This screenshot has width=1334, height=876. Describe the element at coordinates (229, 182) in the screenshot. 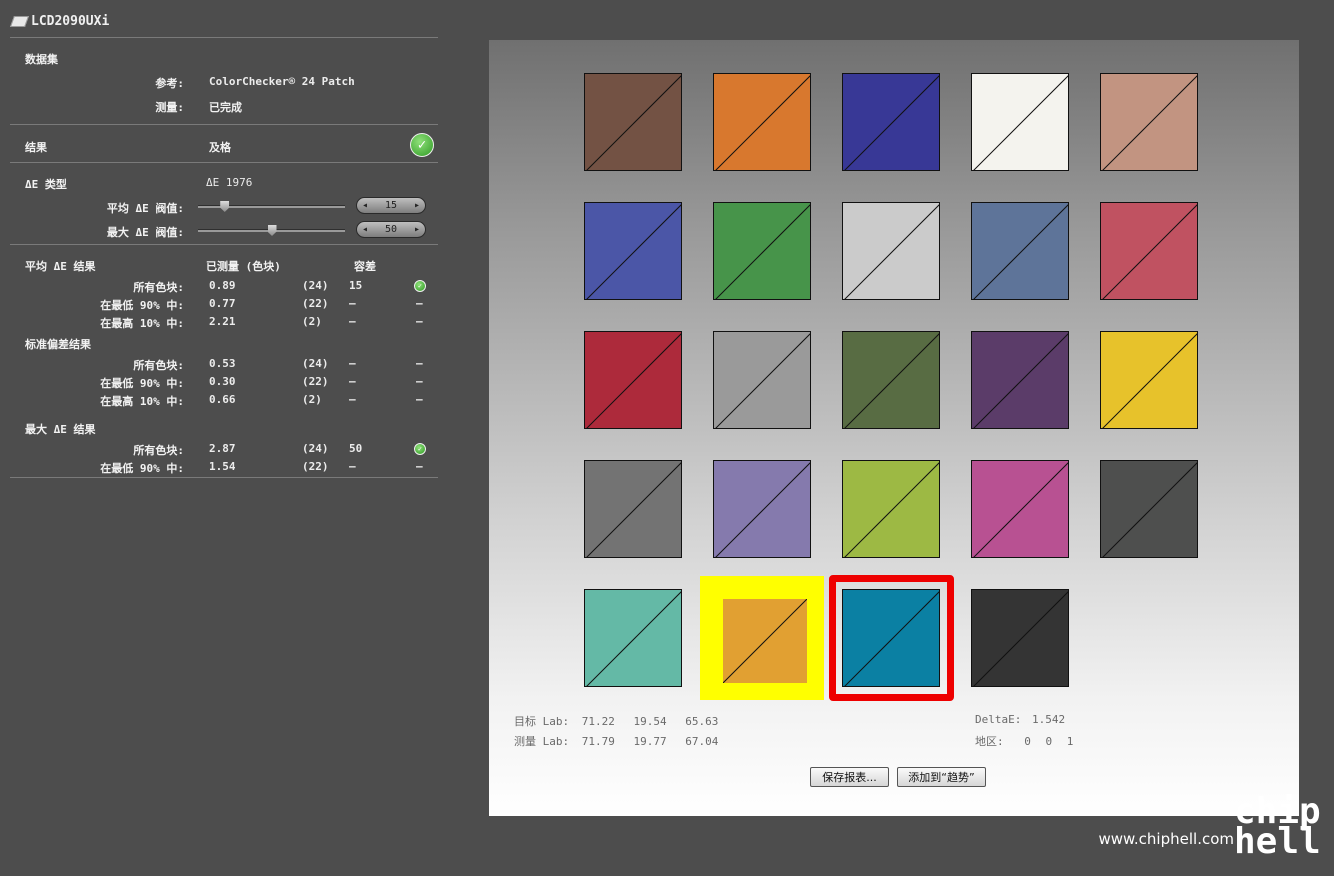

I see `delta-type-value: ΔE 1976` at that location.